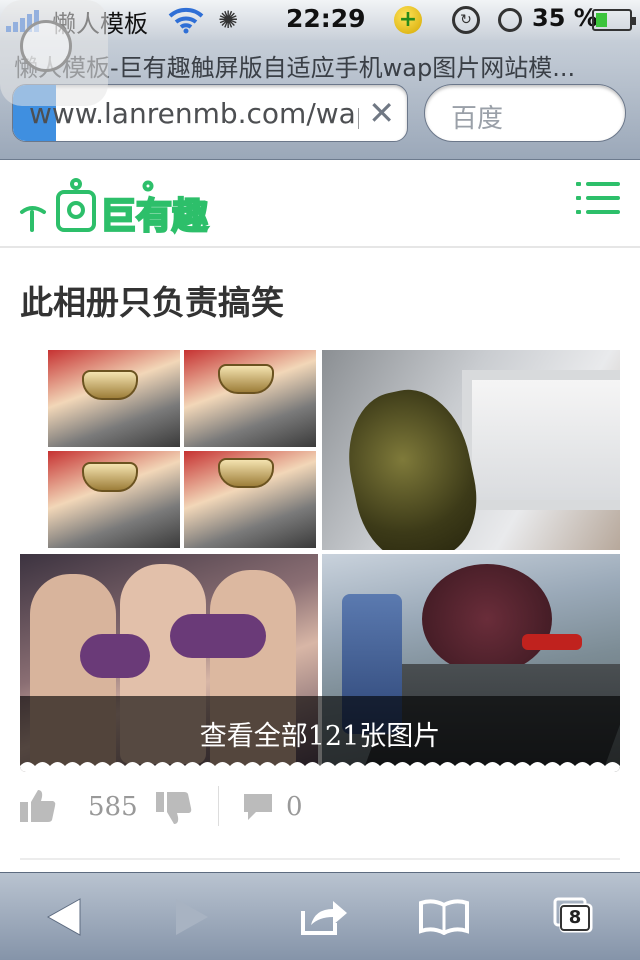  I want to click on view-all-label: 查看全部121张图片, so click(320, 733).